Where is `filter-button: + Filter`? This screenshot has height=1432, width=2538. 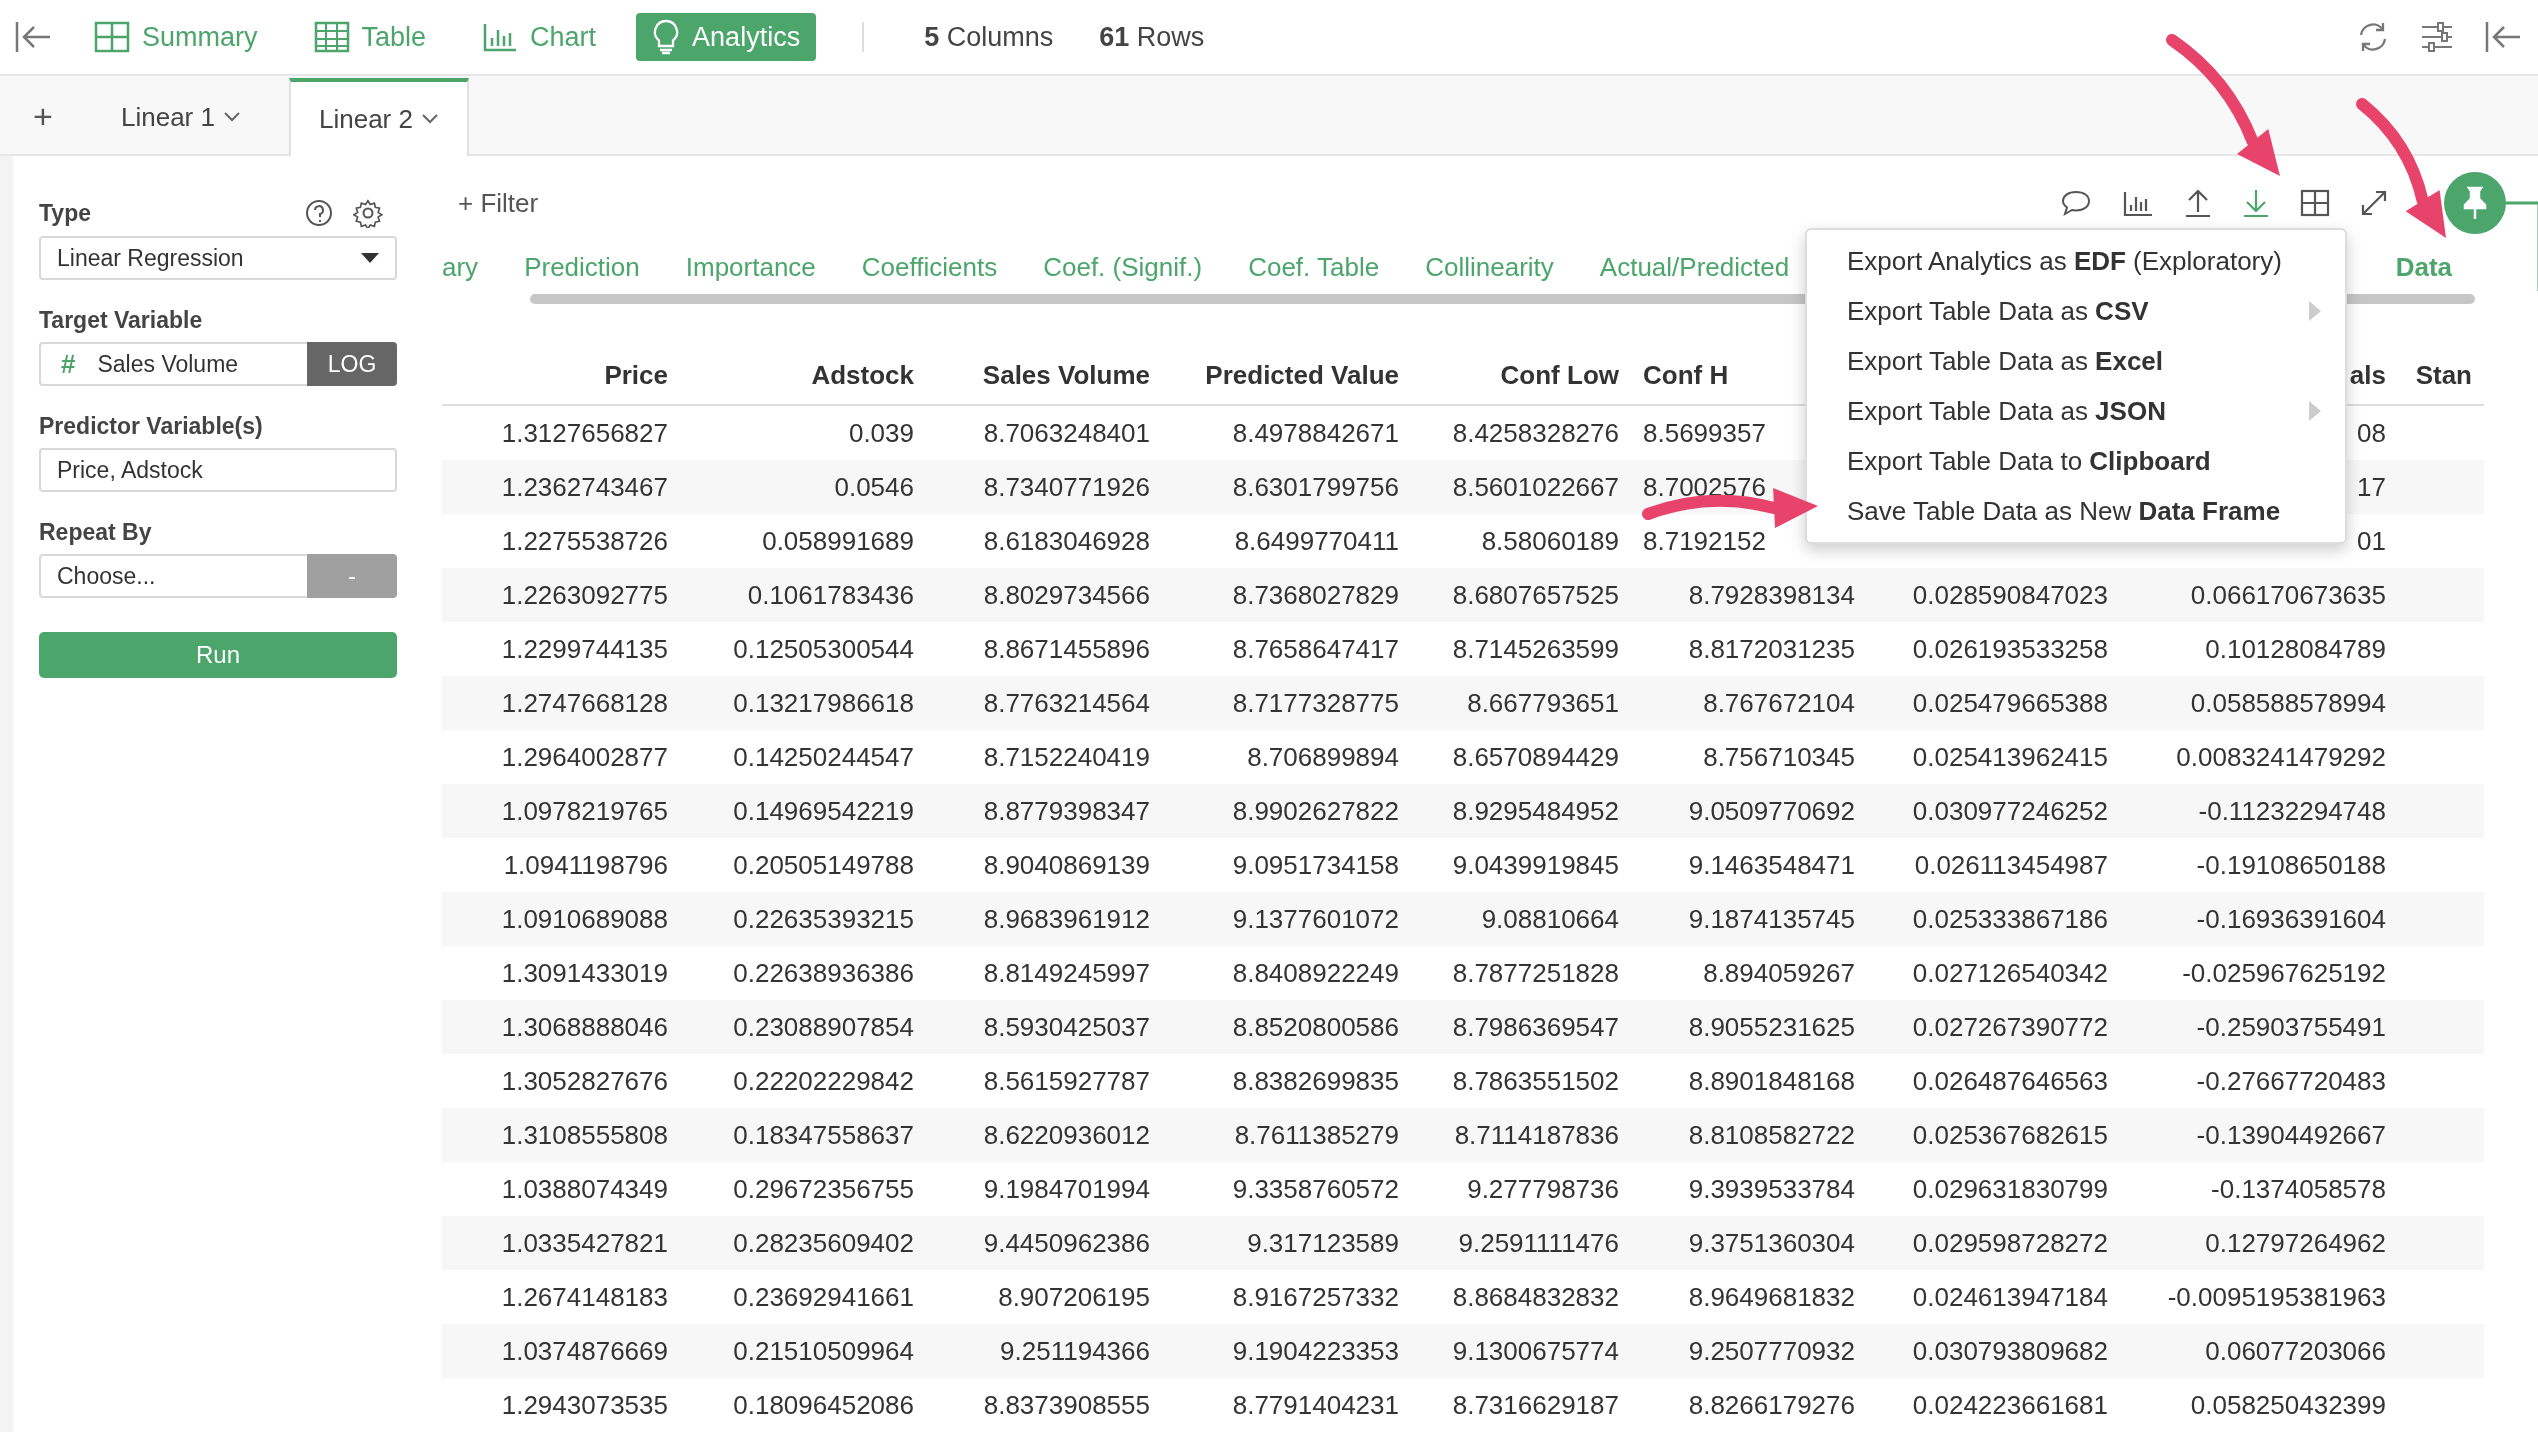
filter-button: + Filter is located at coordinates (501, 203).